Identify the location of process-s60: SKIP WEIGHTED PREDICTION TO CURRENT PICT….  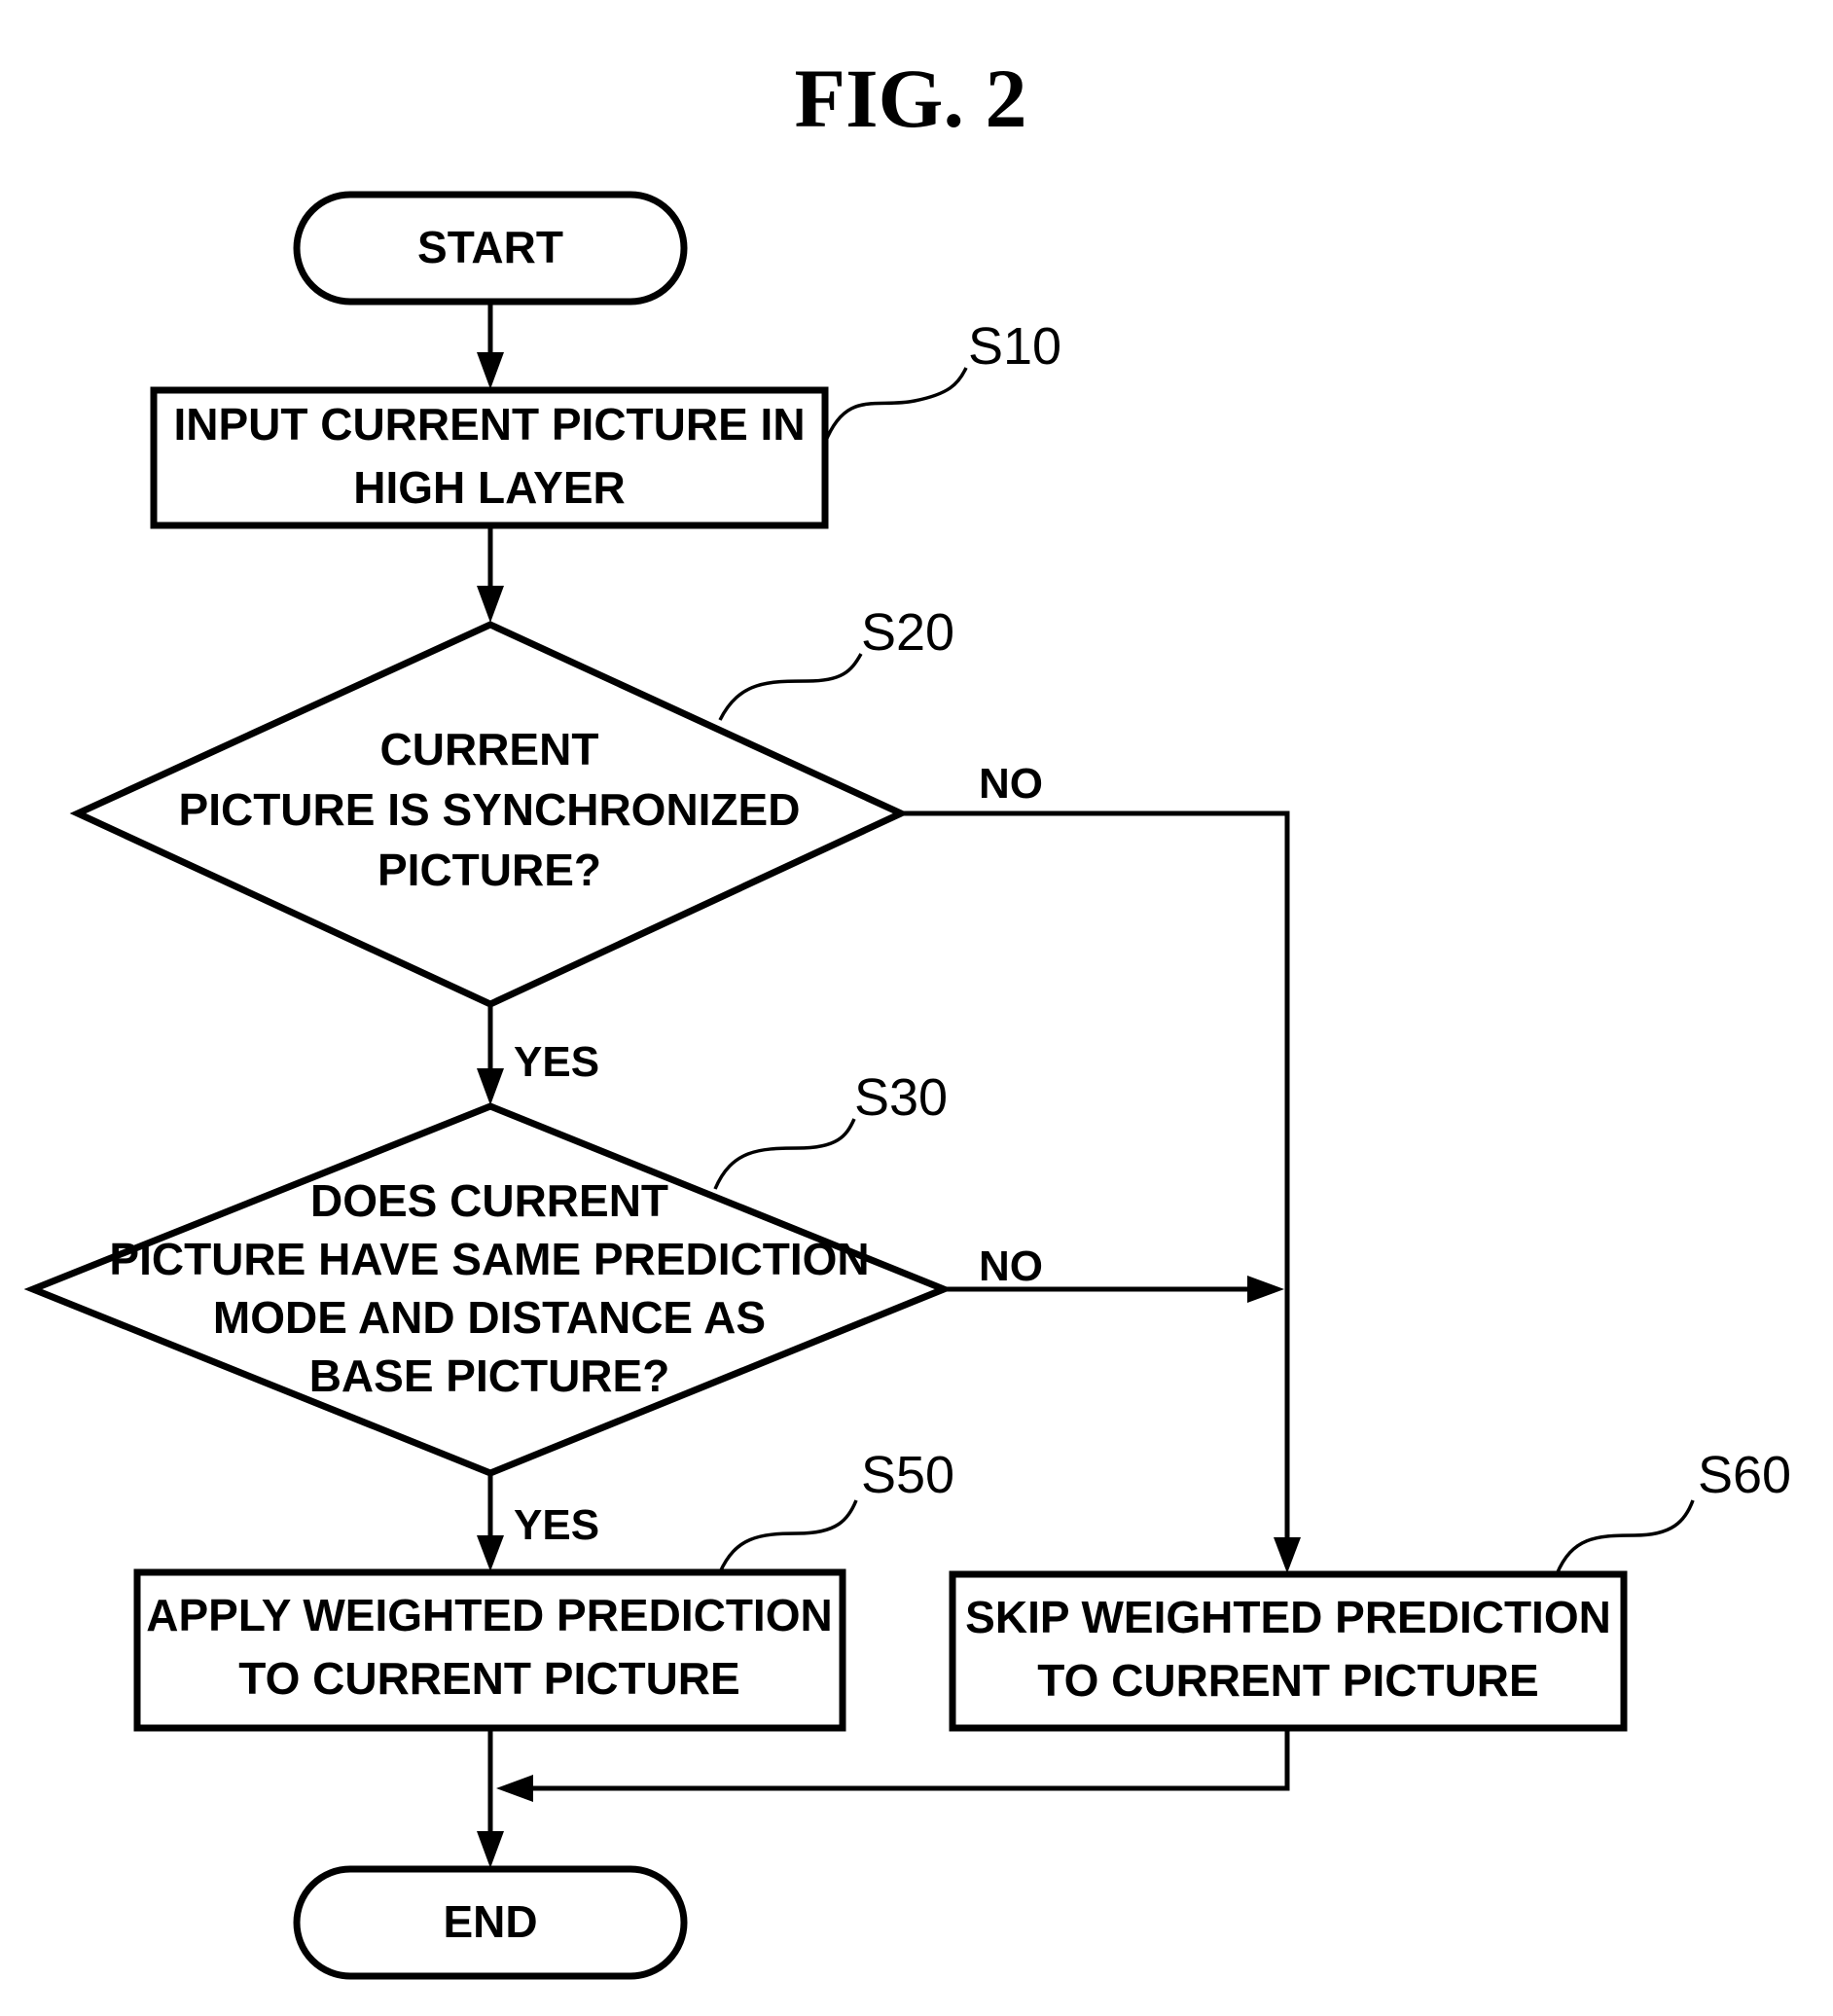
(1288, 1651).